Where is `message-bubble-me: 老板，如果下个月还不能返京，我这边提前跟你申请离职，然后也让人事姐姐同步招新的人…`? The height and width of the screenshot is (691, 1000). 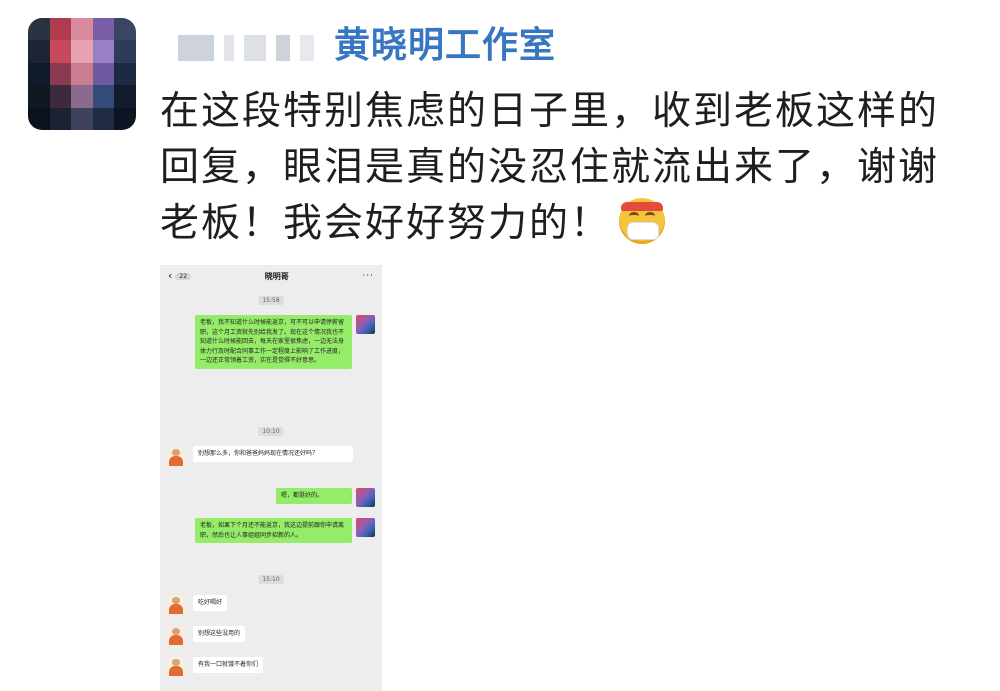
message-bubble-me: 老板，如果下个月还不能返京，我这边提前跟你申请离职，然后也让人事姐姐同步招新的人… is located at coordinates (273, 530).